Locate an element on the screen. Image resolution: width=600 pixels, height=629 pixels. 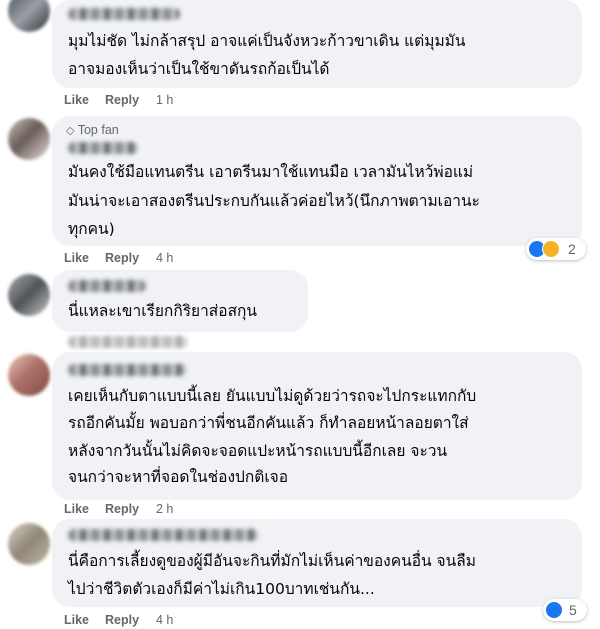
comment-3: นี่แหละเขาเรียกกิริยาส่อสกุน is located at coordinates (300, 301).